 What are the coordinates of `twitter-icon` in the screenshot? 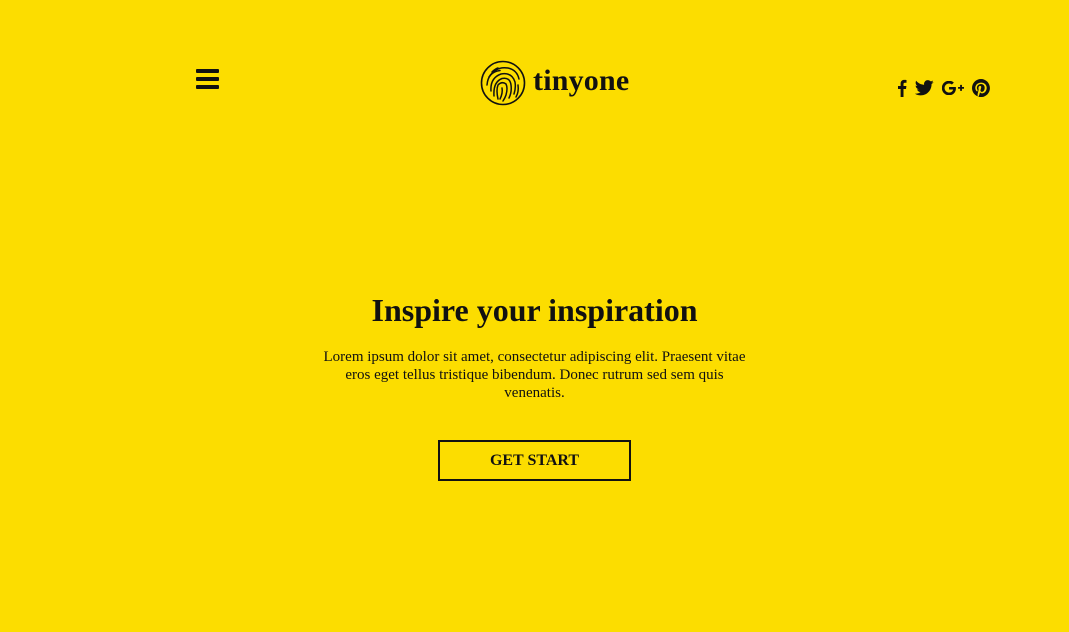 It's located at (924, 88).